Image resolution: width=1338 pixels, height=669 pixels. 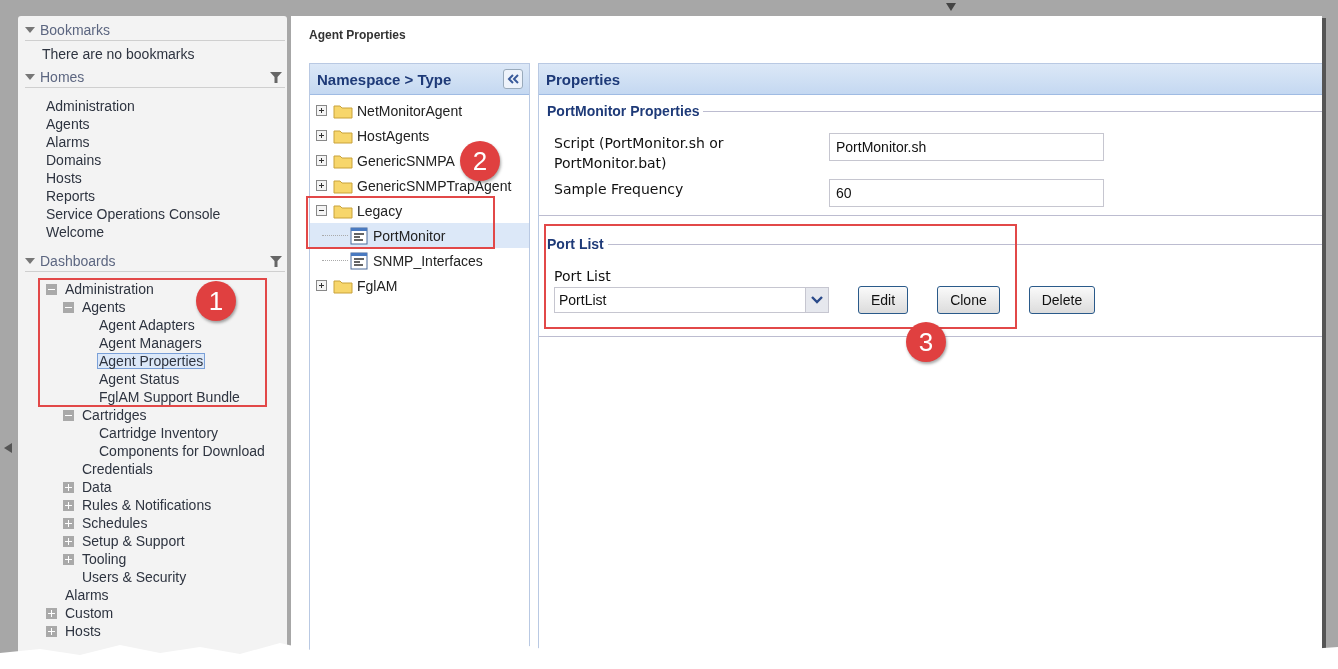 What do you see at coordinates (147, 505) in the screenshot?
I see `tree-item: Rules & Notifications` at bounding box center [147, 505].